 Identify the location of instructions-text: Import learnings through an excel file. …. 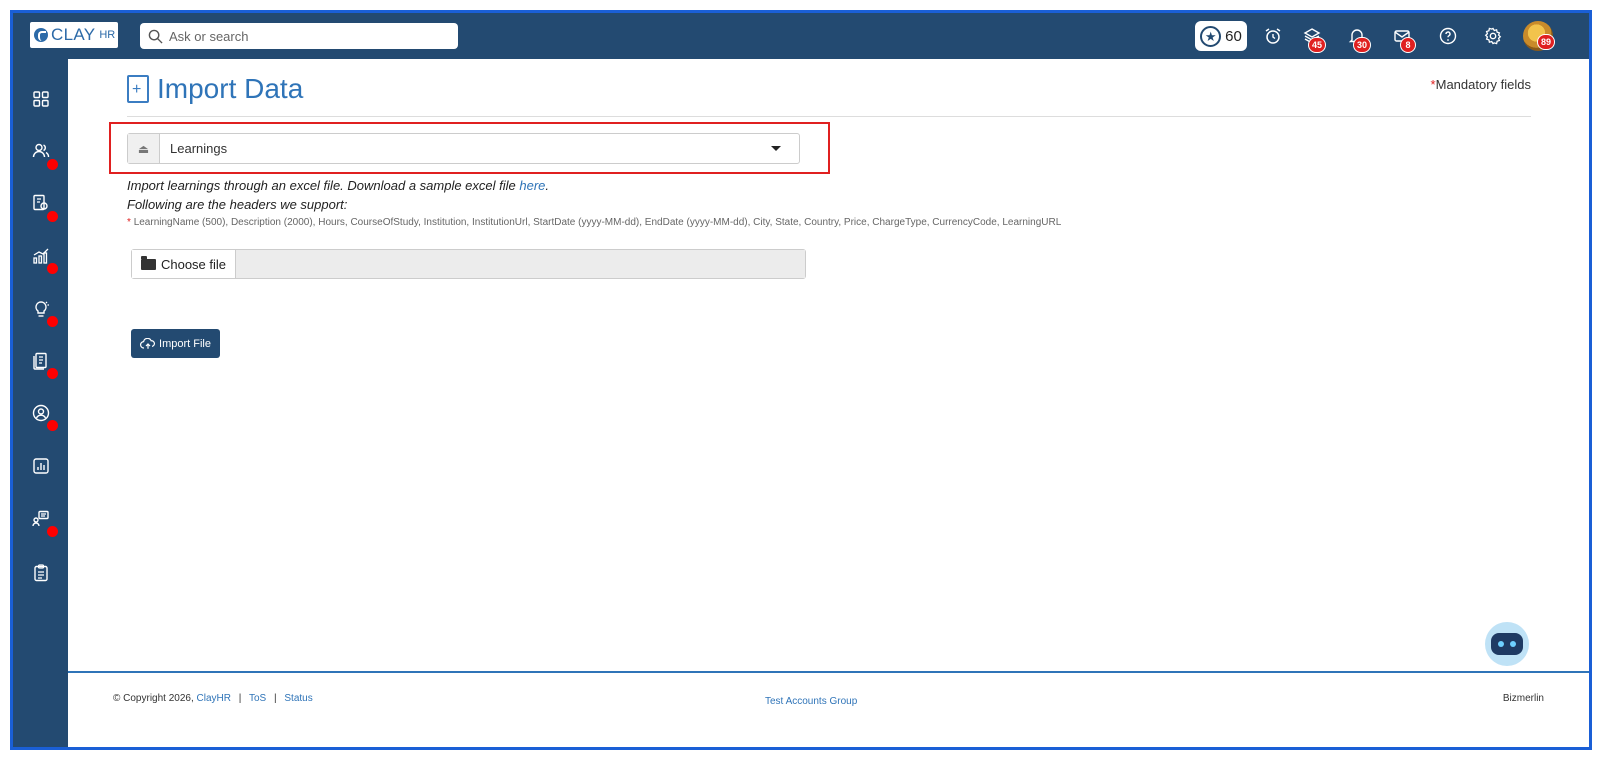
(323, 185).